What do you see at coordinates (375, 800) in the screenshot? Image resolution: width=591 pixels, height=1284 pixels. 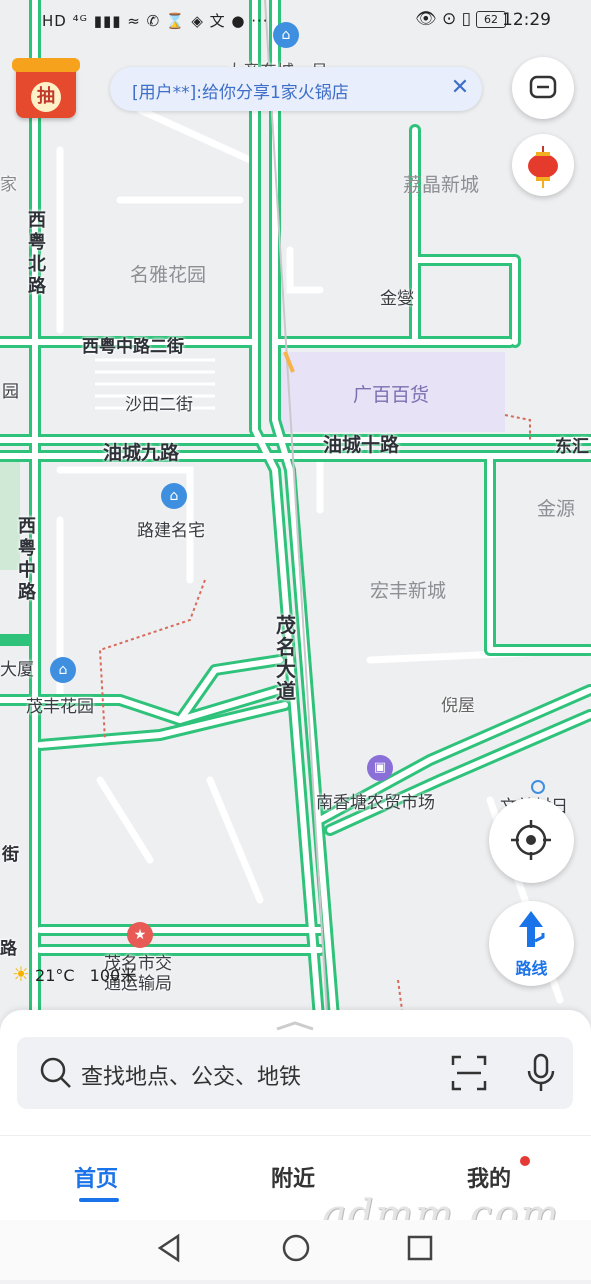 I see `poi-nanxiangtang: 南香塘农贸市场` at bounding box center [375, 800].